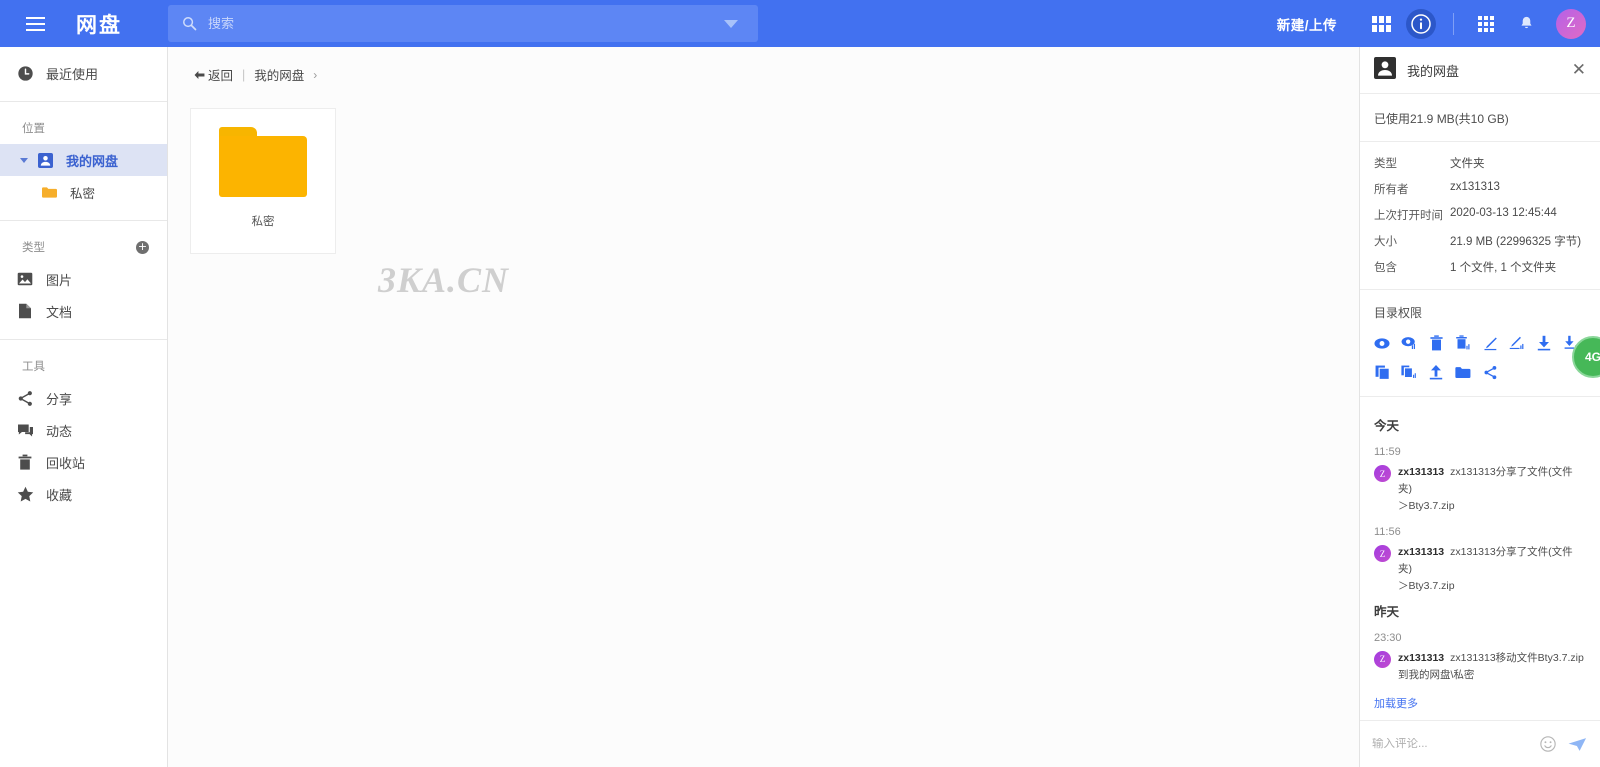  I want to click on detail-row: 包含 1 个文件, 1 个文件夹, so click(1480, 267).